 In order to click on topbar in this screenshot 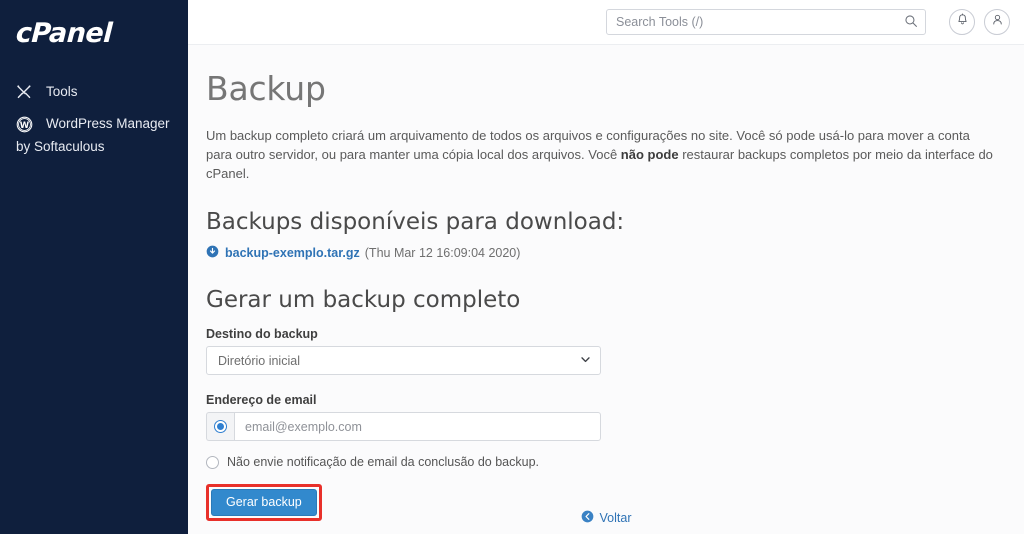, I will do `click(606, 22)`.